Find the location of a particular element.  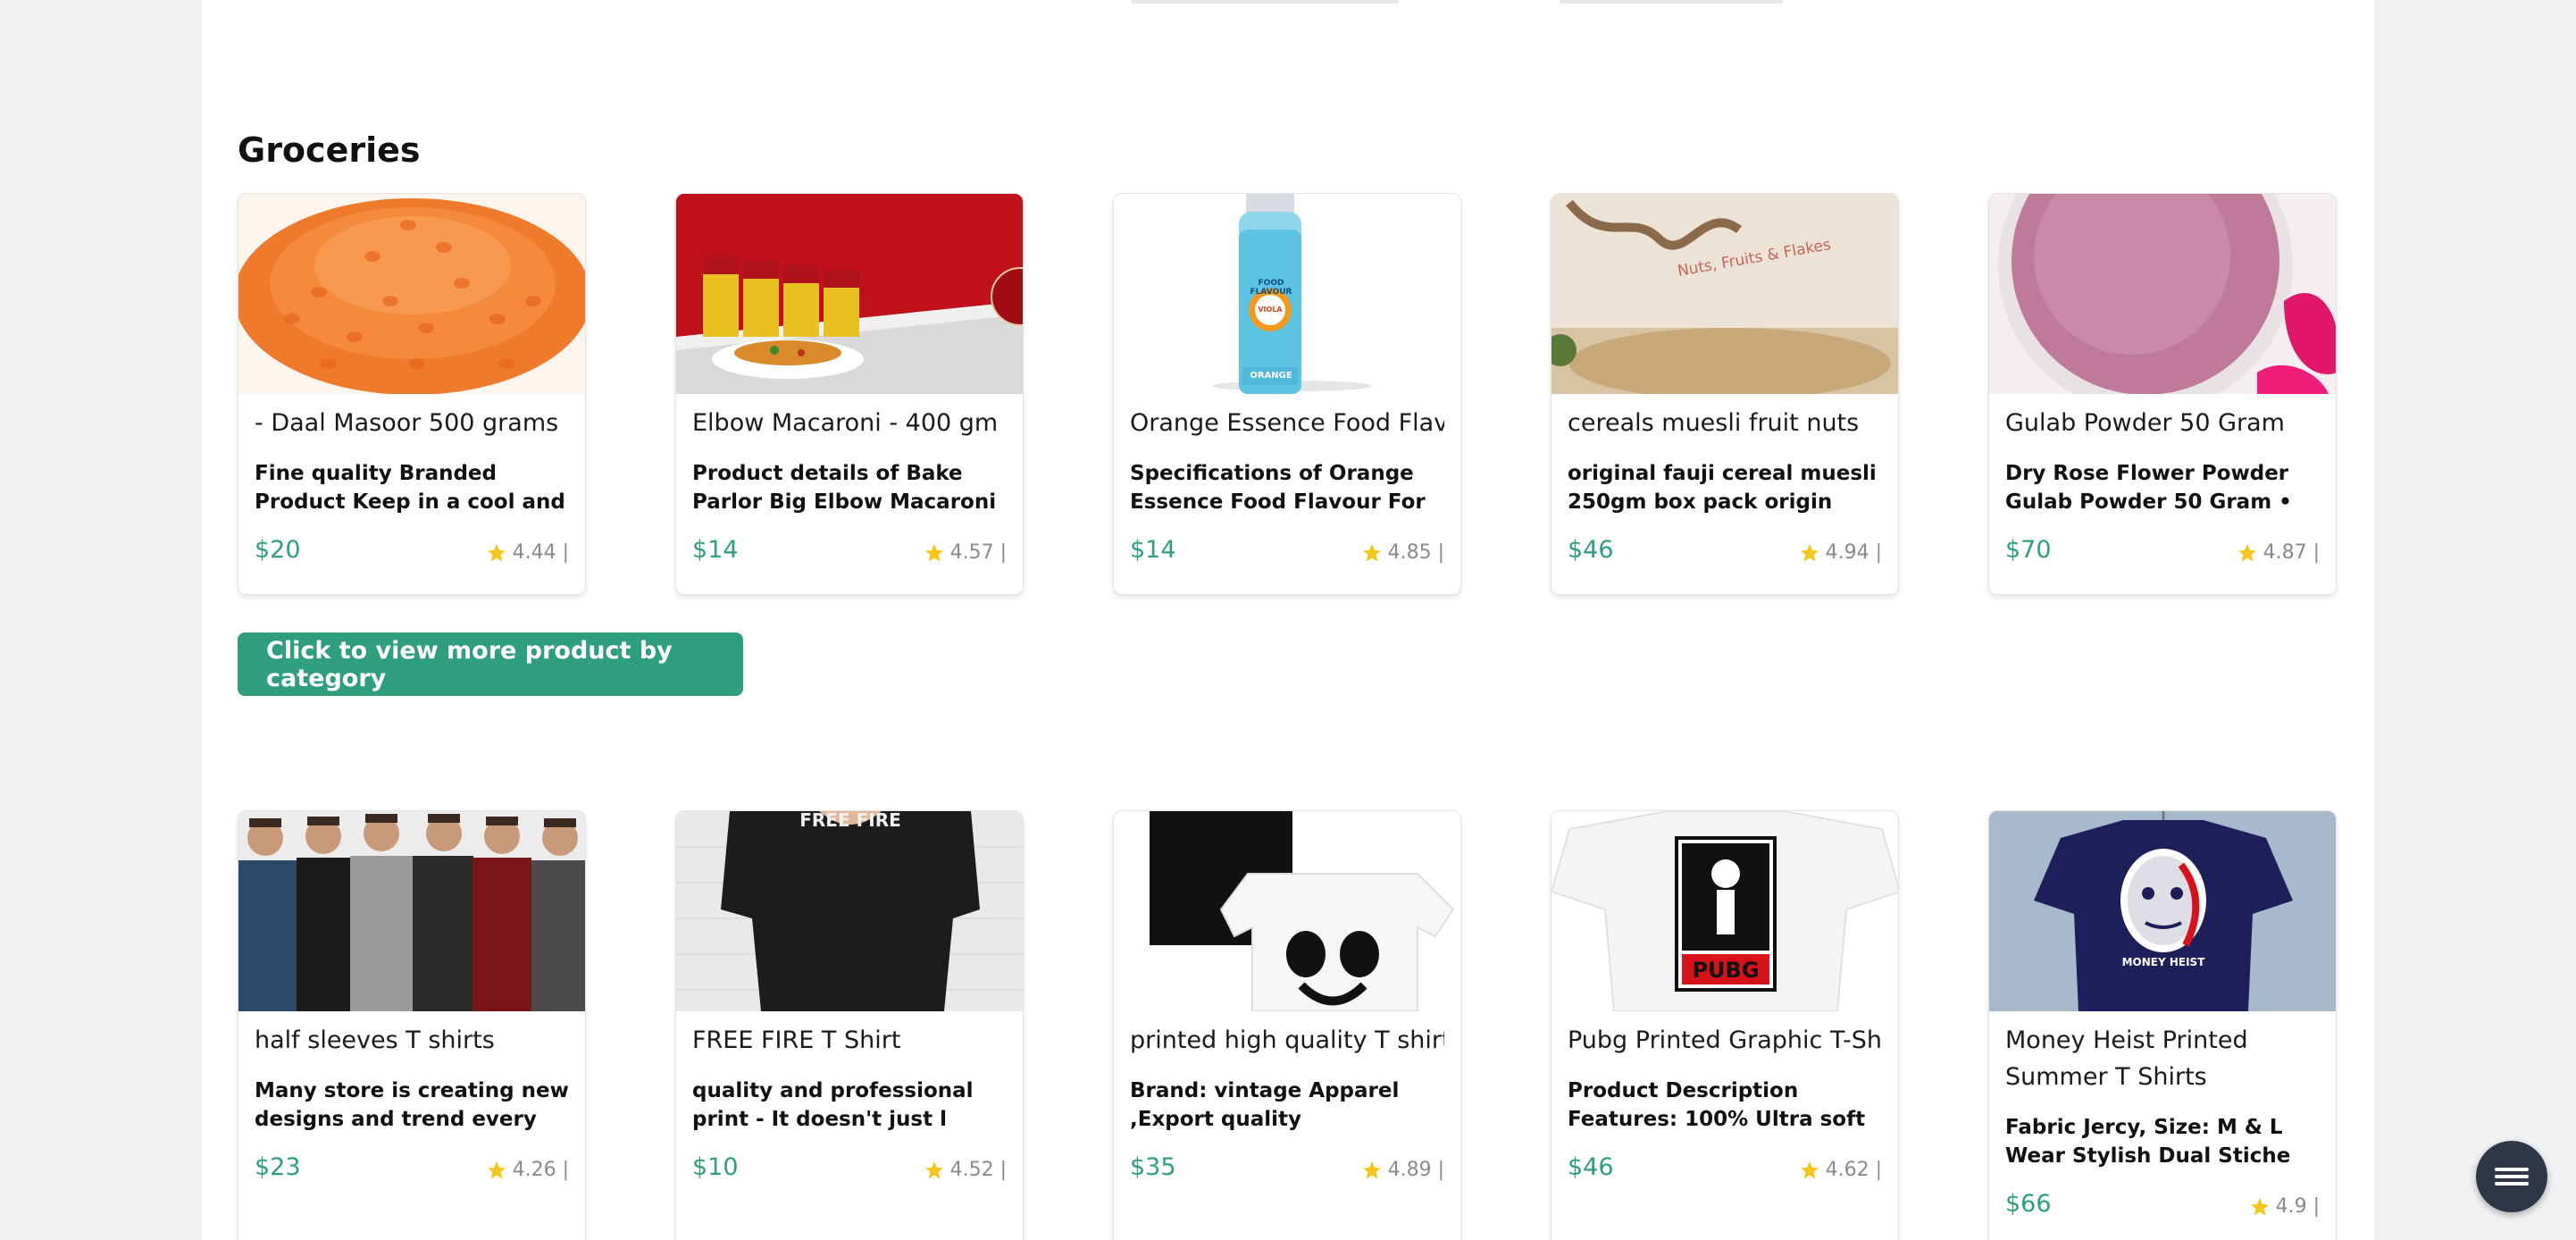

product-price: $10 is located at coordinates (716, 1167).